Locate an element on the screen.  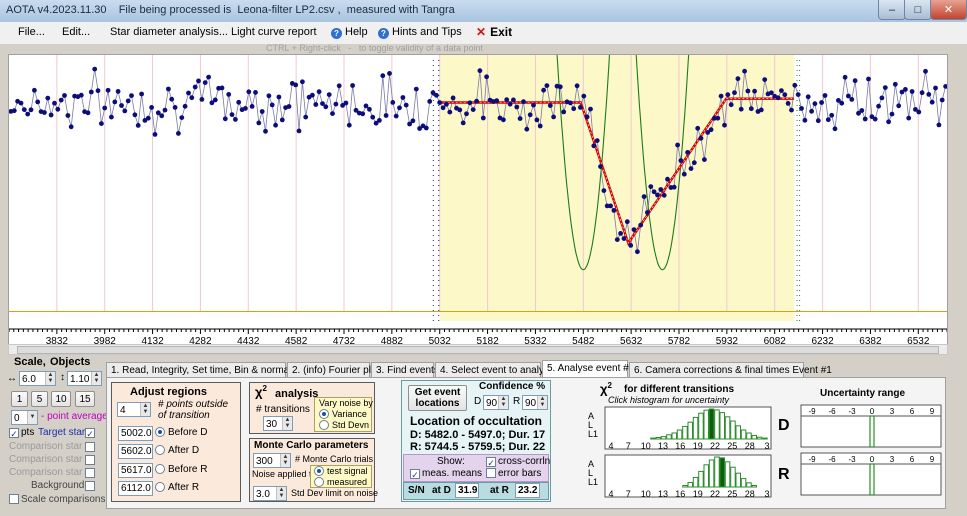
error-bars-label: error bars is located at coordinates (520, 473).